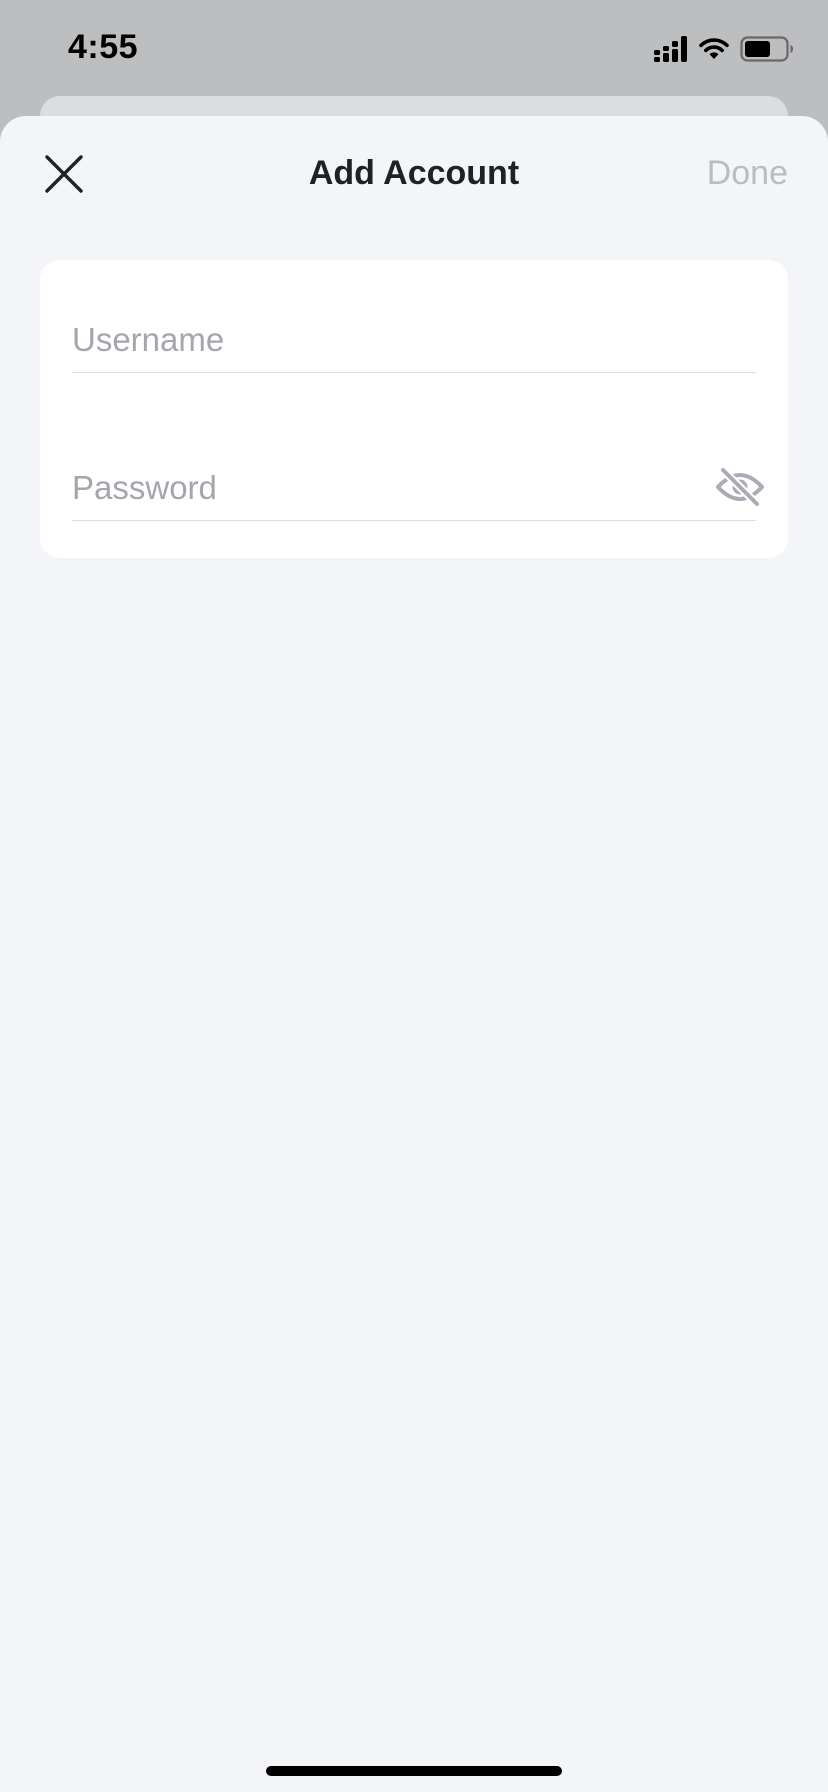  What do you see at coordinates (414, 1771) in the screenshot?
I see `home-indicator` at bounding box center [414, 1771].